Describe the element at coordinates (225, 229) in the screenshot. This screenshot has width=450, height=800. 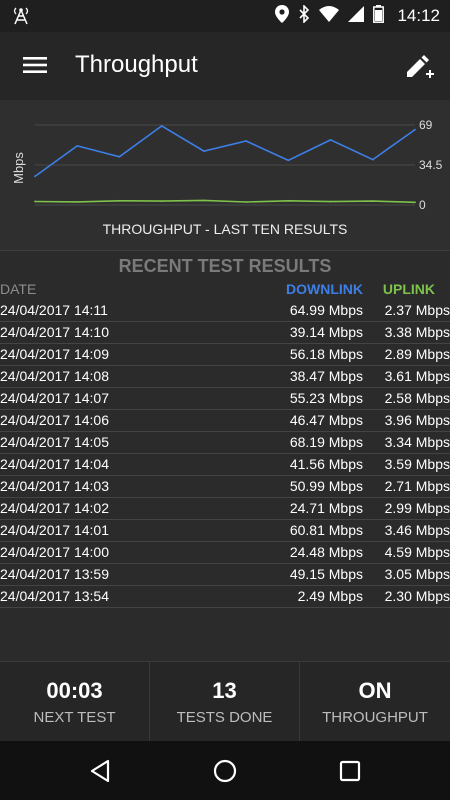
I see `chart-title: THROUGHPUT - LAST TEN RESULTS` at that location.